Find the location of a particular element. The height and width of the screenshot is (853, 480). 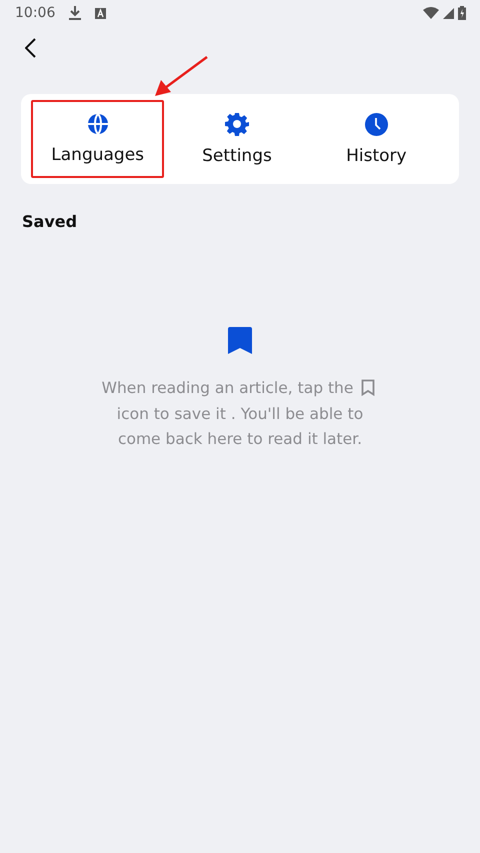

bookmark-outline-icon is located at coordinates (368, 387).